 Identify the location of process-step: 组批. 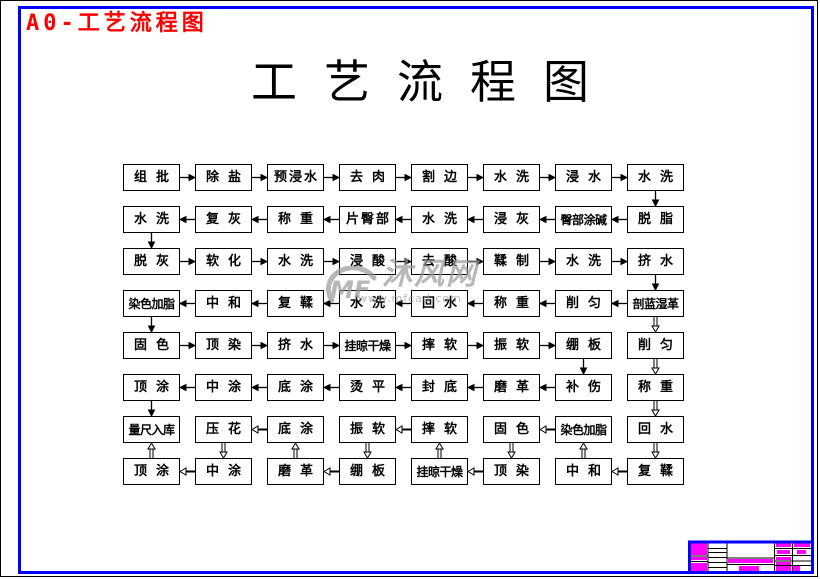
(151, 177).